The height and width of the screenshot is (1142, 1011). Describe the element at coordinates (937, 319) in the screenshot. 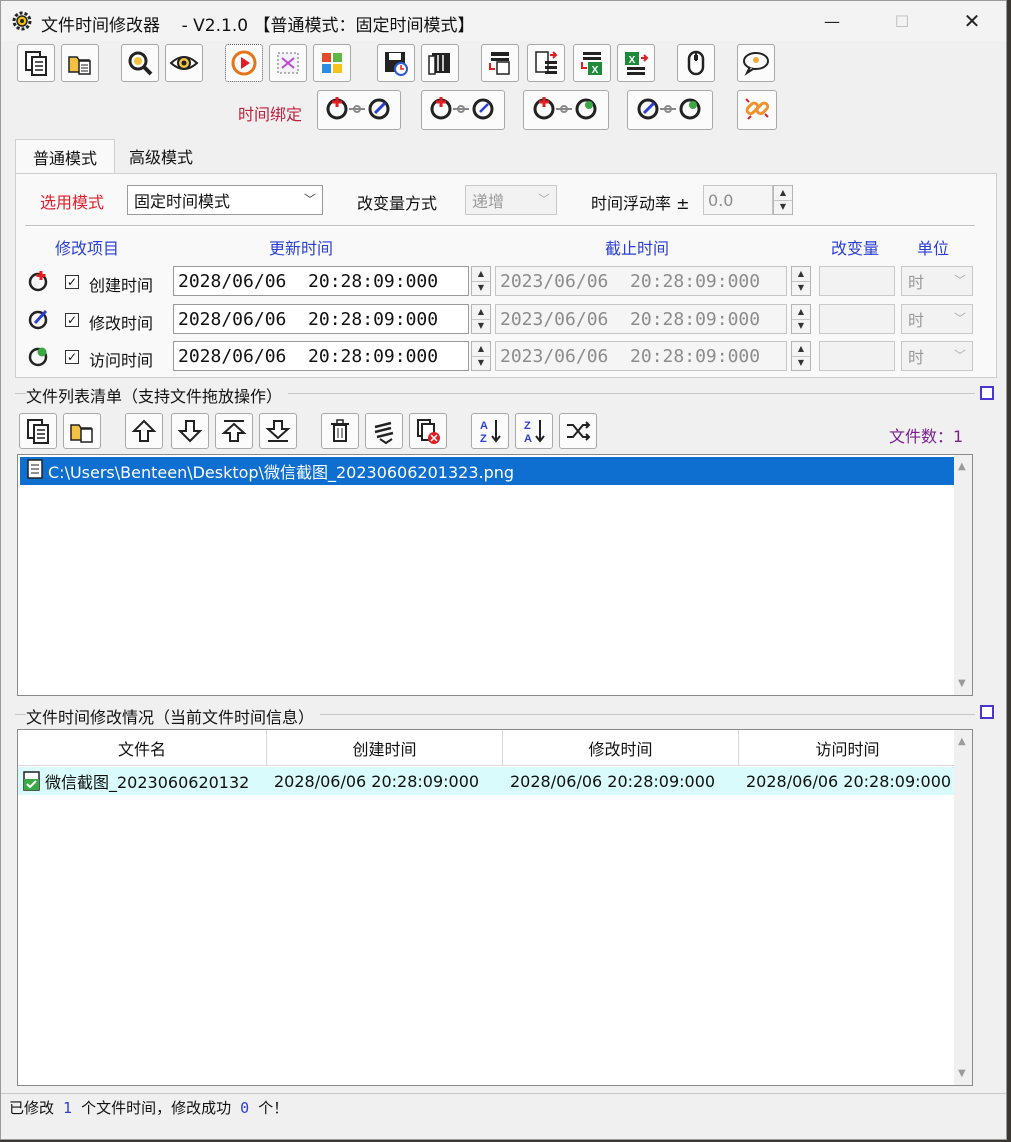

I see `modify-unit-select: 时 ﹀` at that location.